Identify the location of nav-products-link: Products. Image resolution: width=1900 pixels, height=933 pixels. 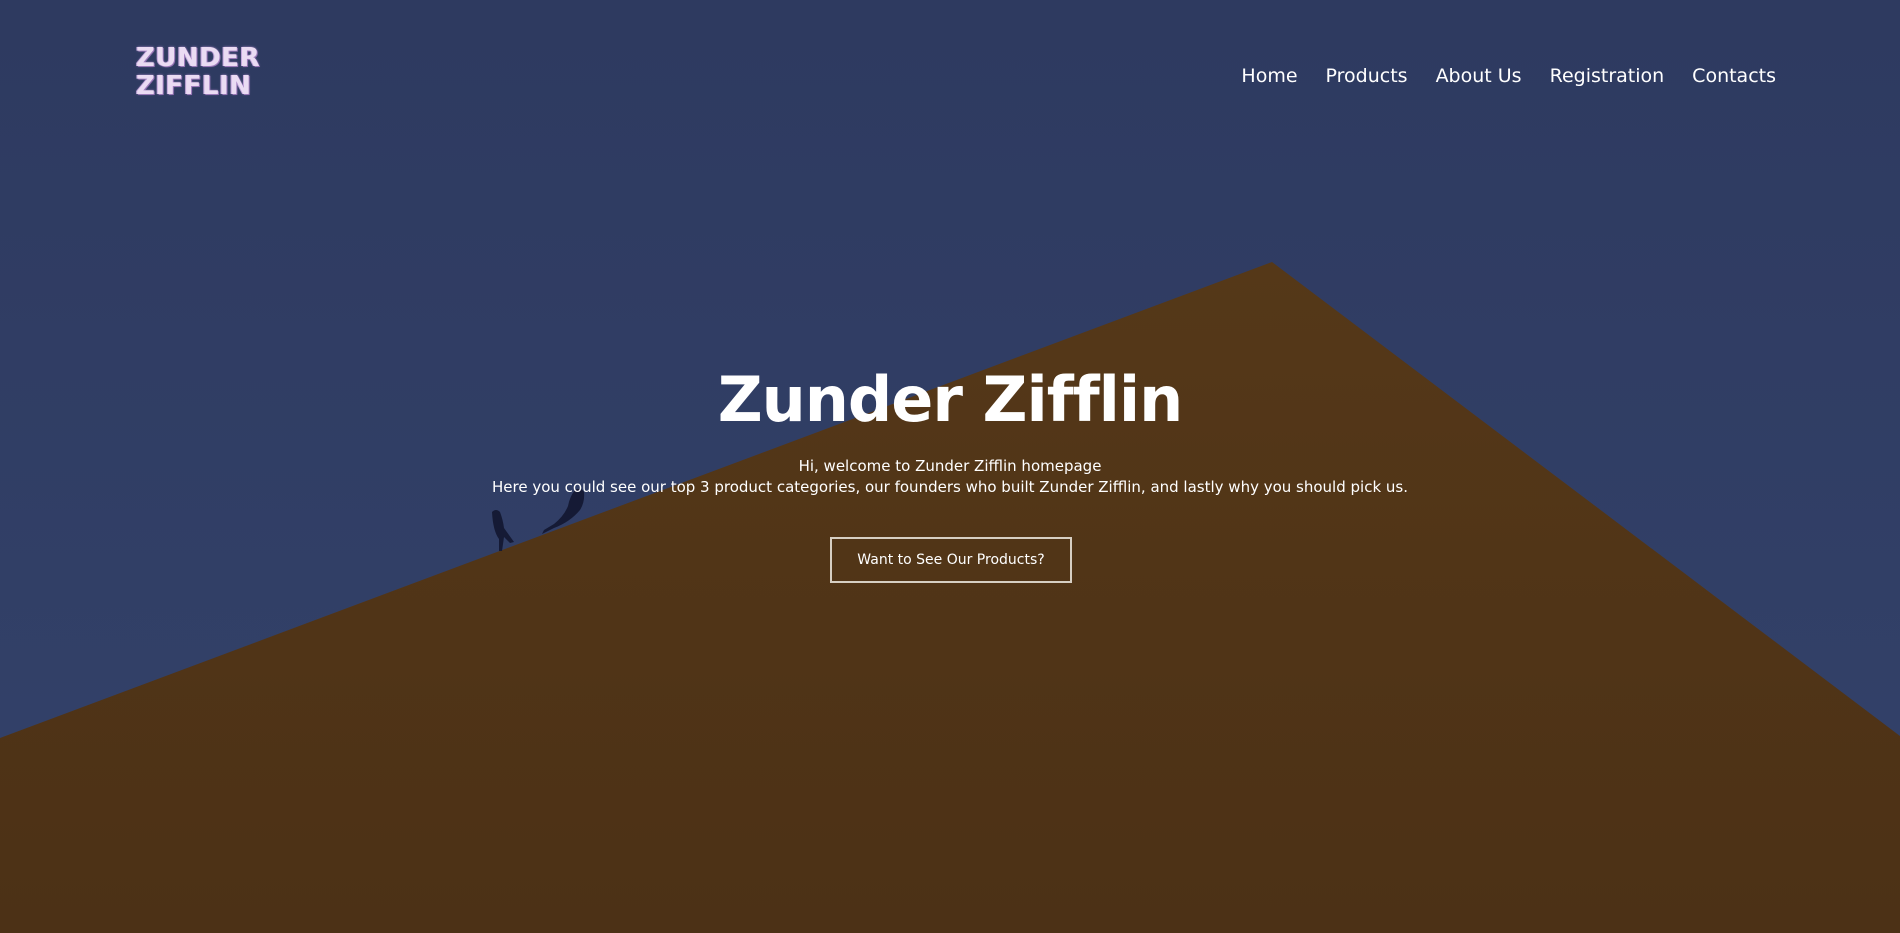
(1367, 76).